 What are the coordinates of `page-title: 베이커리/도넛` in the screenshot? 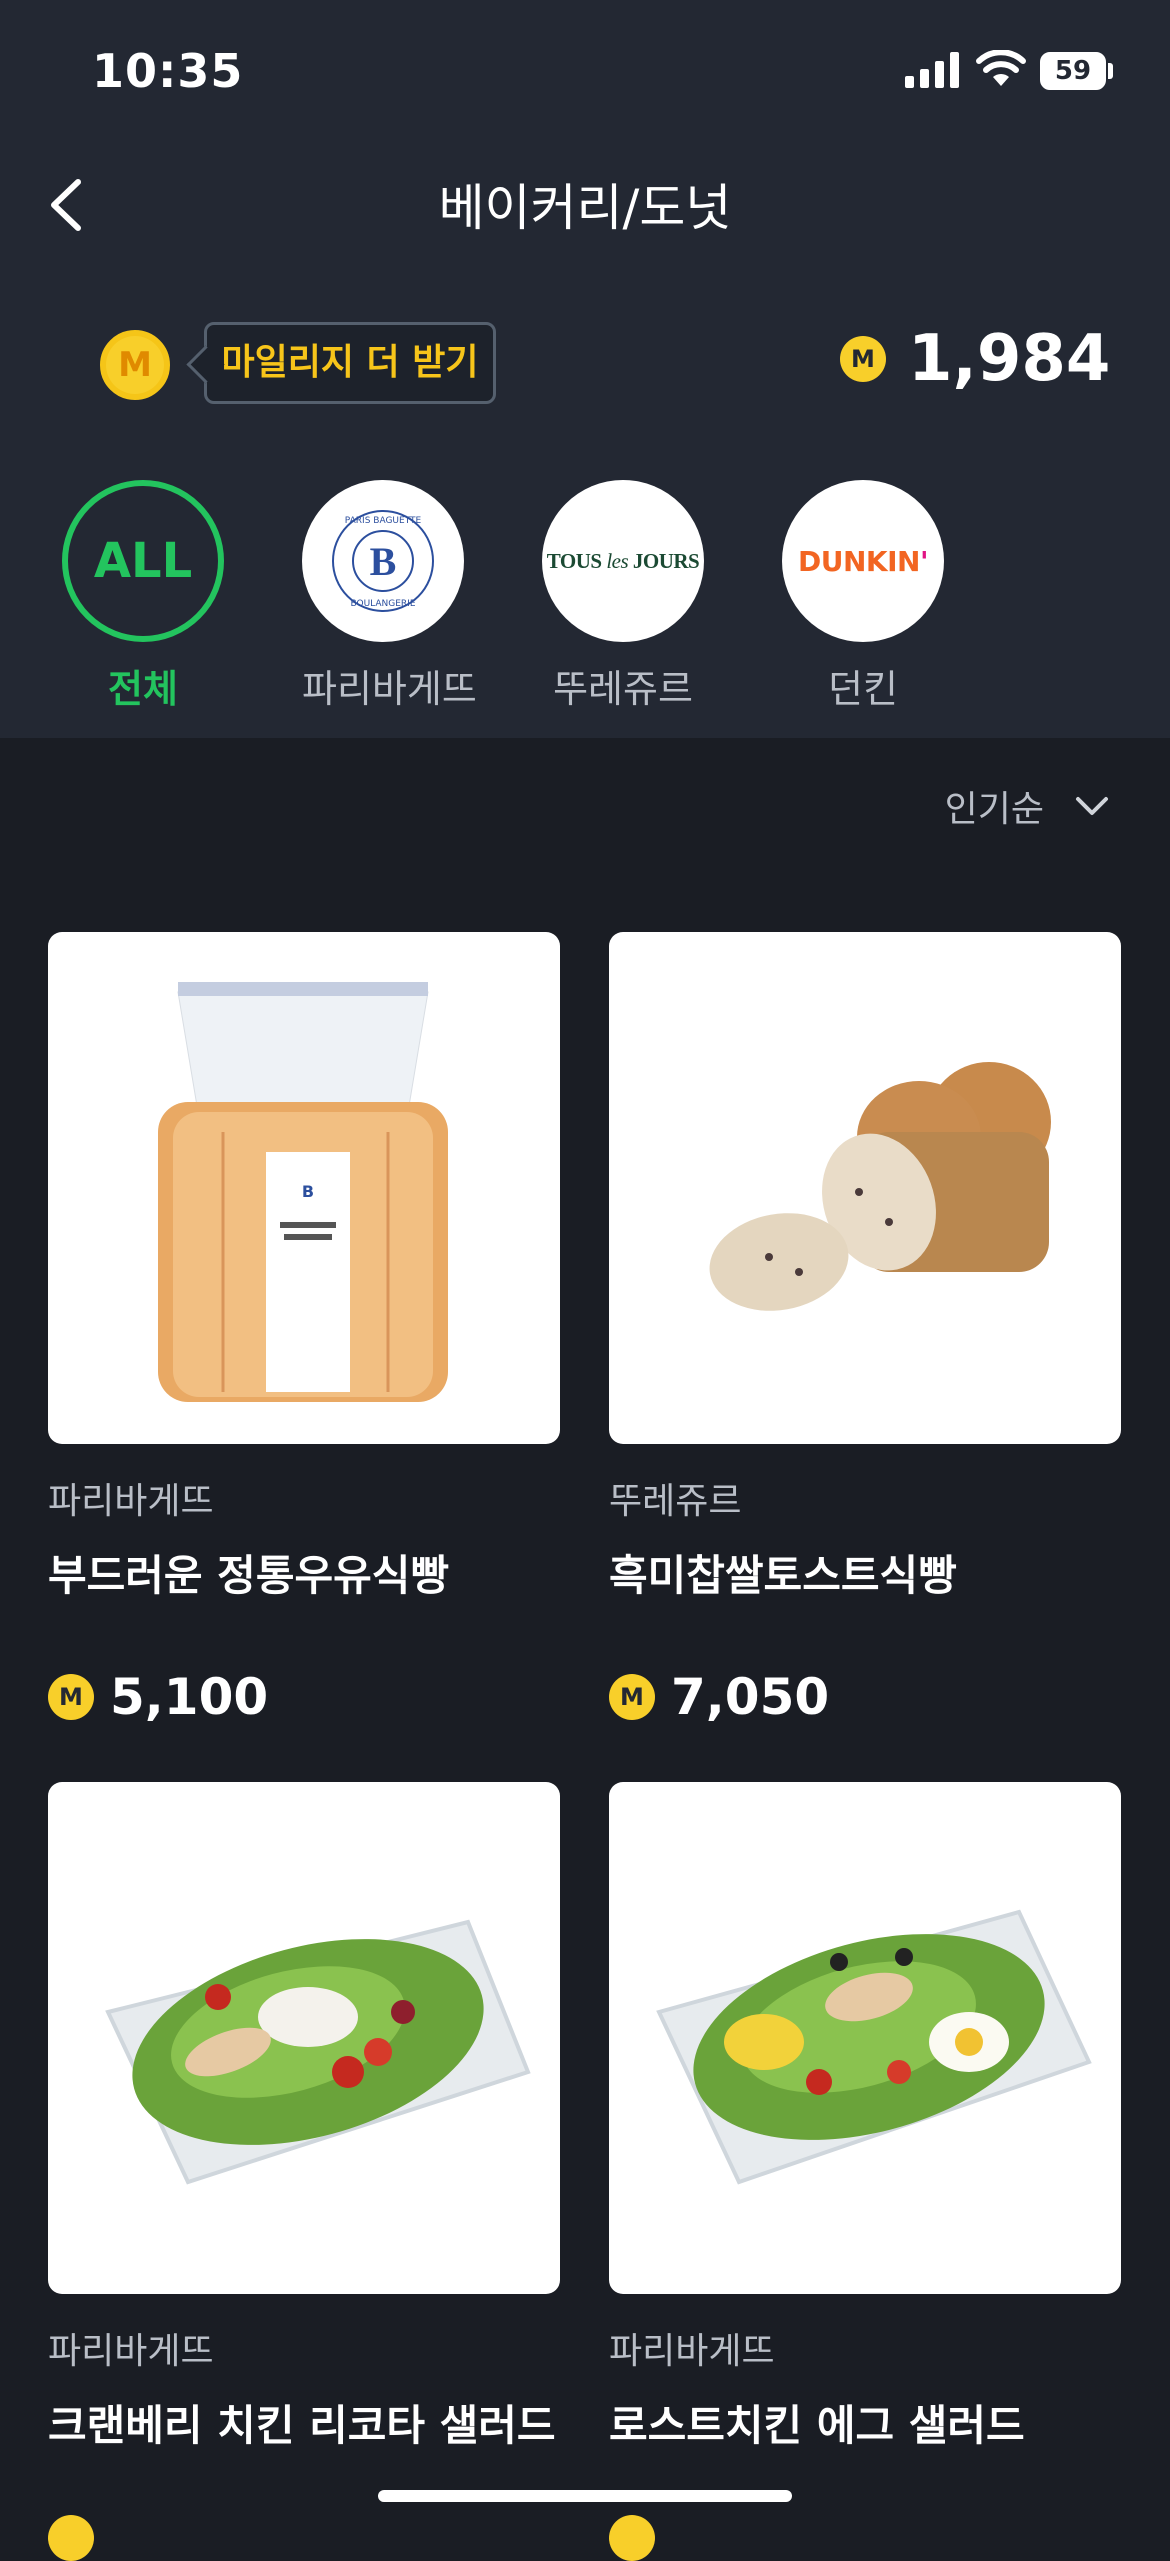 It's located at (585, 208).